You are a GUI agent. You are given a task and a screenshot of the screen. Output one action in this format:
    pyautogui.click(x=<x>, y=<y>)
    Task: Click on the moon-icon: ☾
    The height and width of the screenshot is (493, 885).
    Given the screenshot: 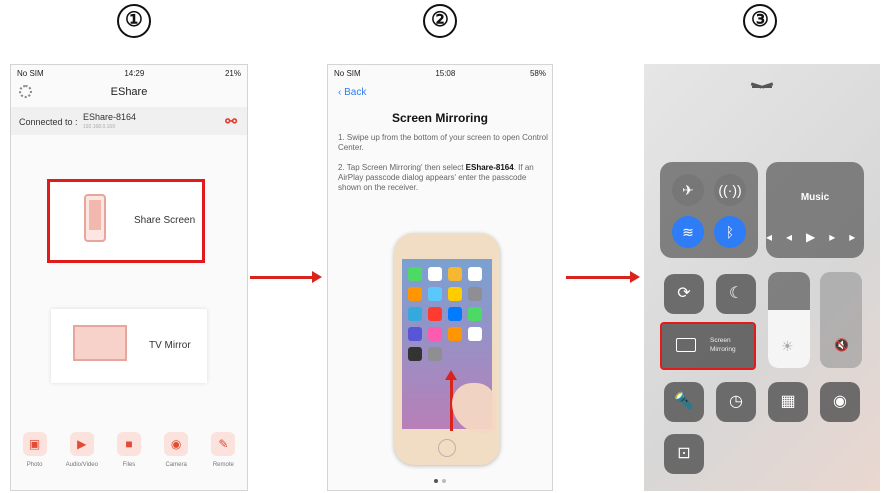 What is the action you would take?
    pyautogui.click(x=736, y=294)
    